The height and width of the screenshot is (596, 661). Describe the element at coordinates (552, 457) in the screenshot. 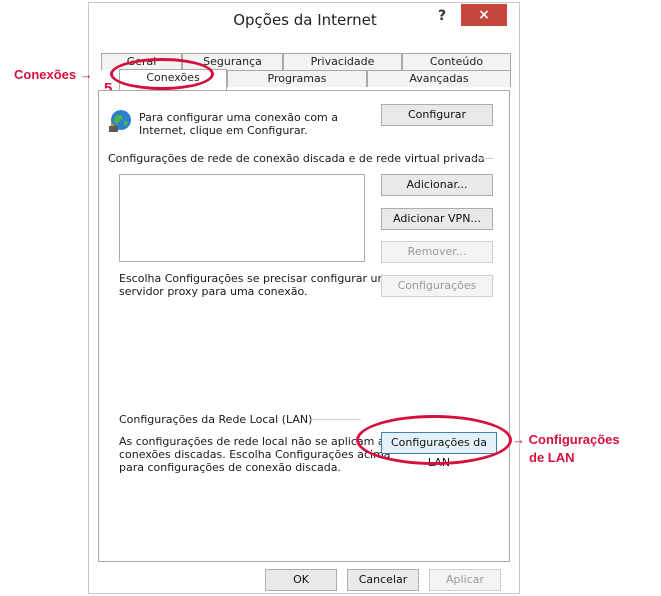

I see `annotation-lan-label-line2: de LAN` at that location.